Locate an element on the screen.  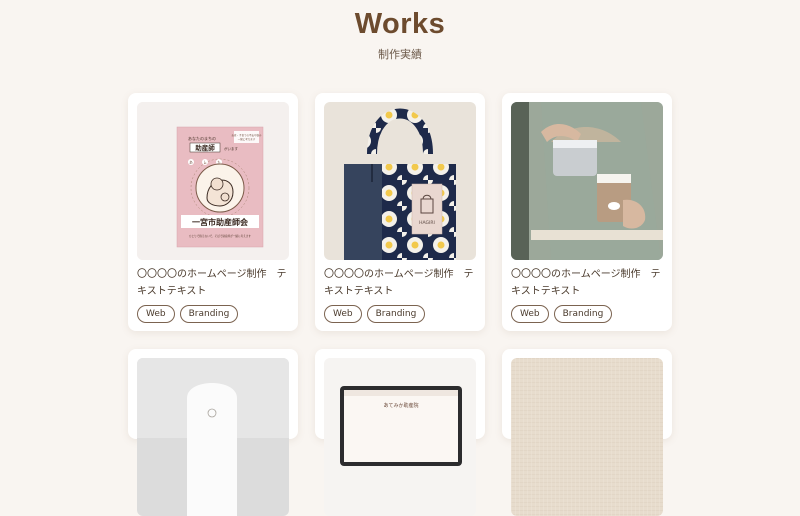
work-thumbnail: HAGIRI is located at coordinates (400, 181).